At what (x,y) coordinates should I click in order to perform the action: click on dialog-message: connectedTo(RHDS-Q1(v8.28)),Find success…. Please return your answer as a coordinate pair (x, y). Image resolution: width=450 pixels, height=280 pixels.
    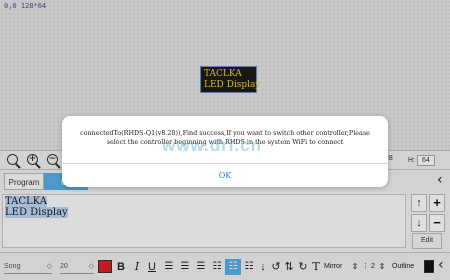
    Looking at the image, I should click on (225, 137).